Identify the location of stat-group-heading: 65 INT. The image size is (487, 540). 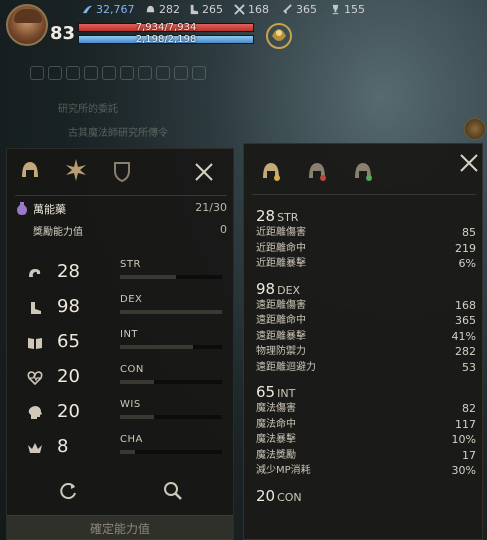
(366, 392).